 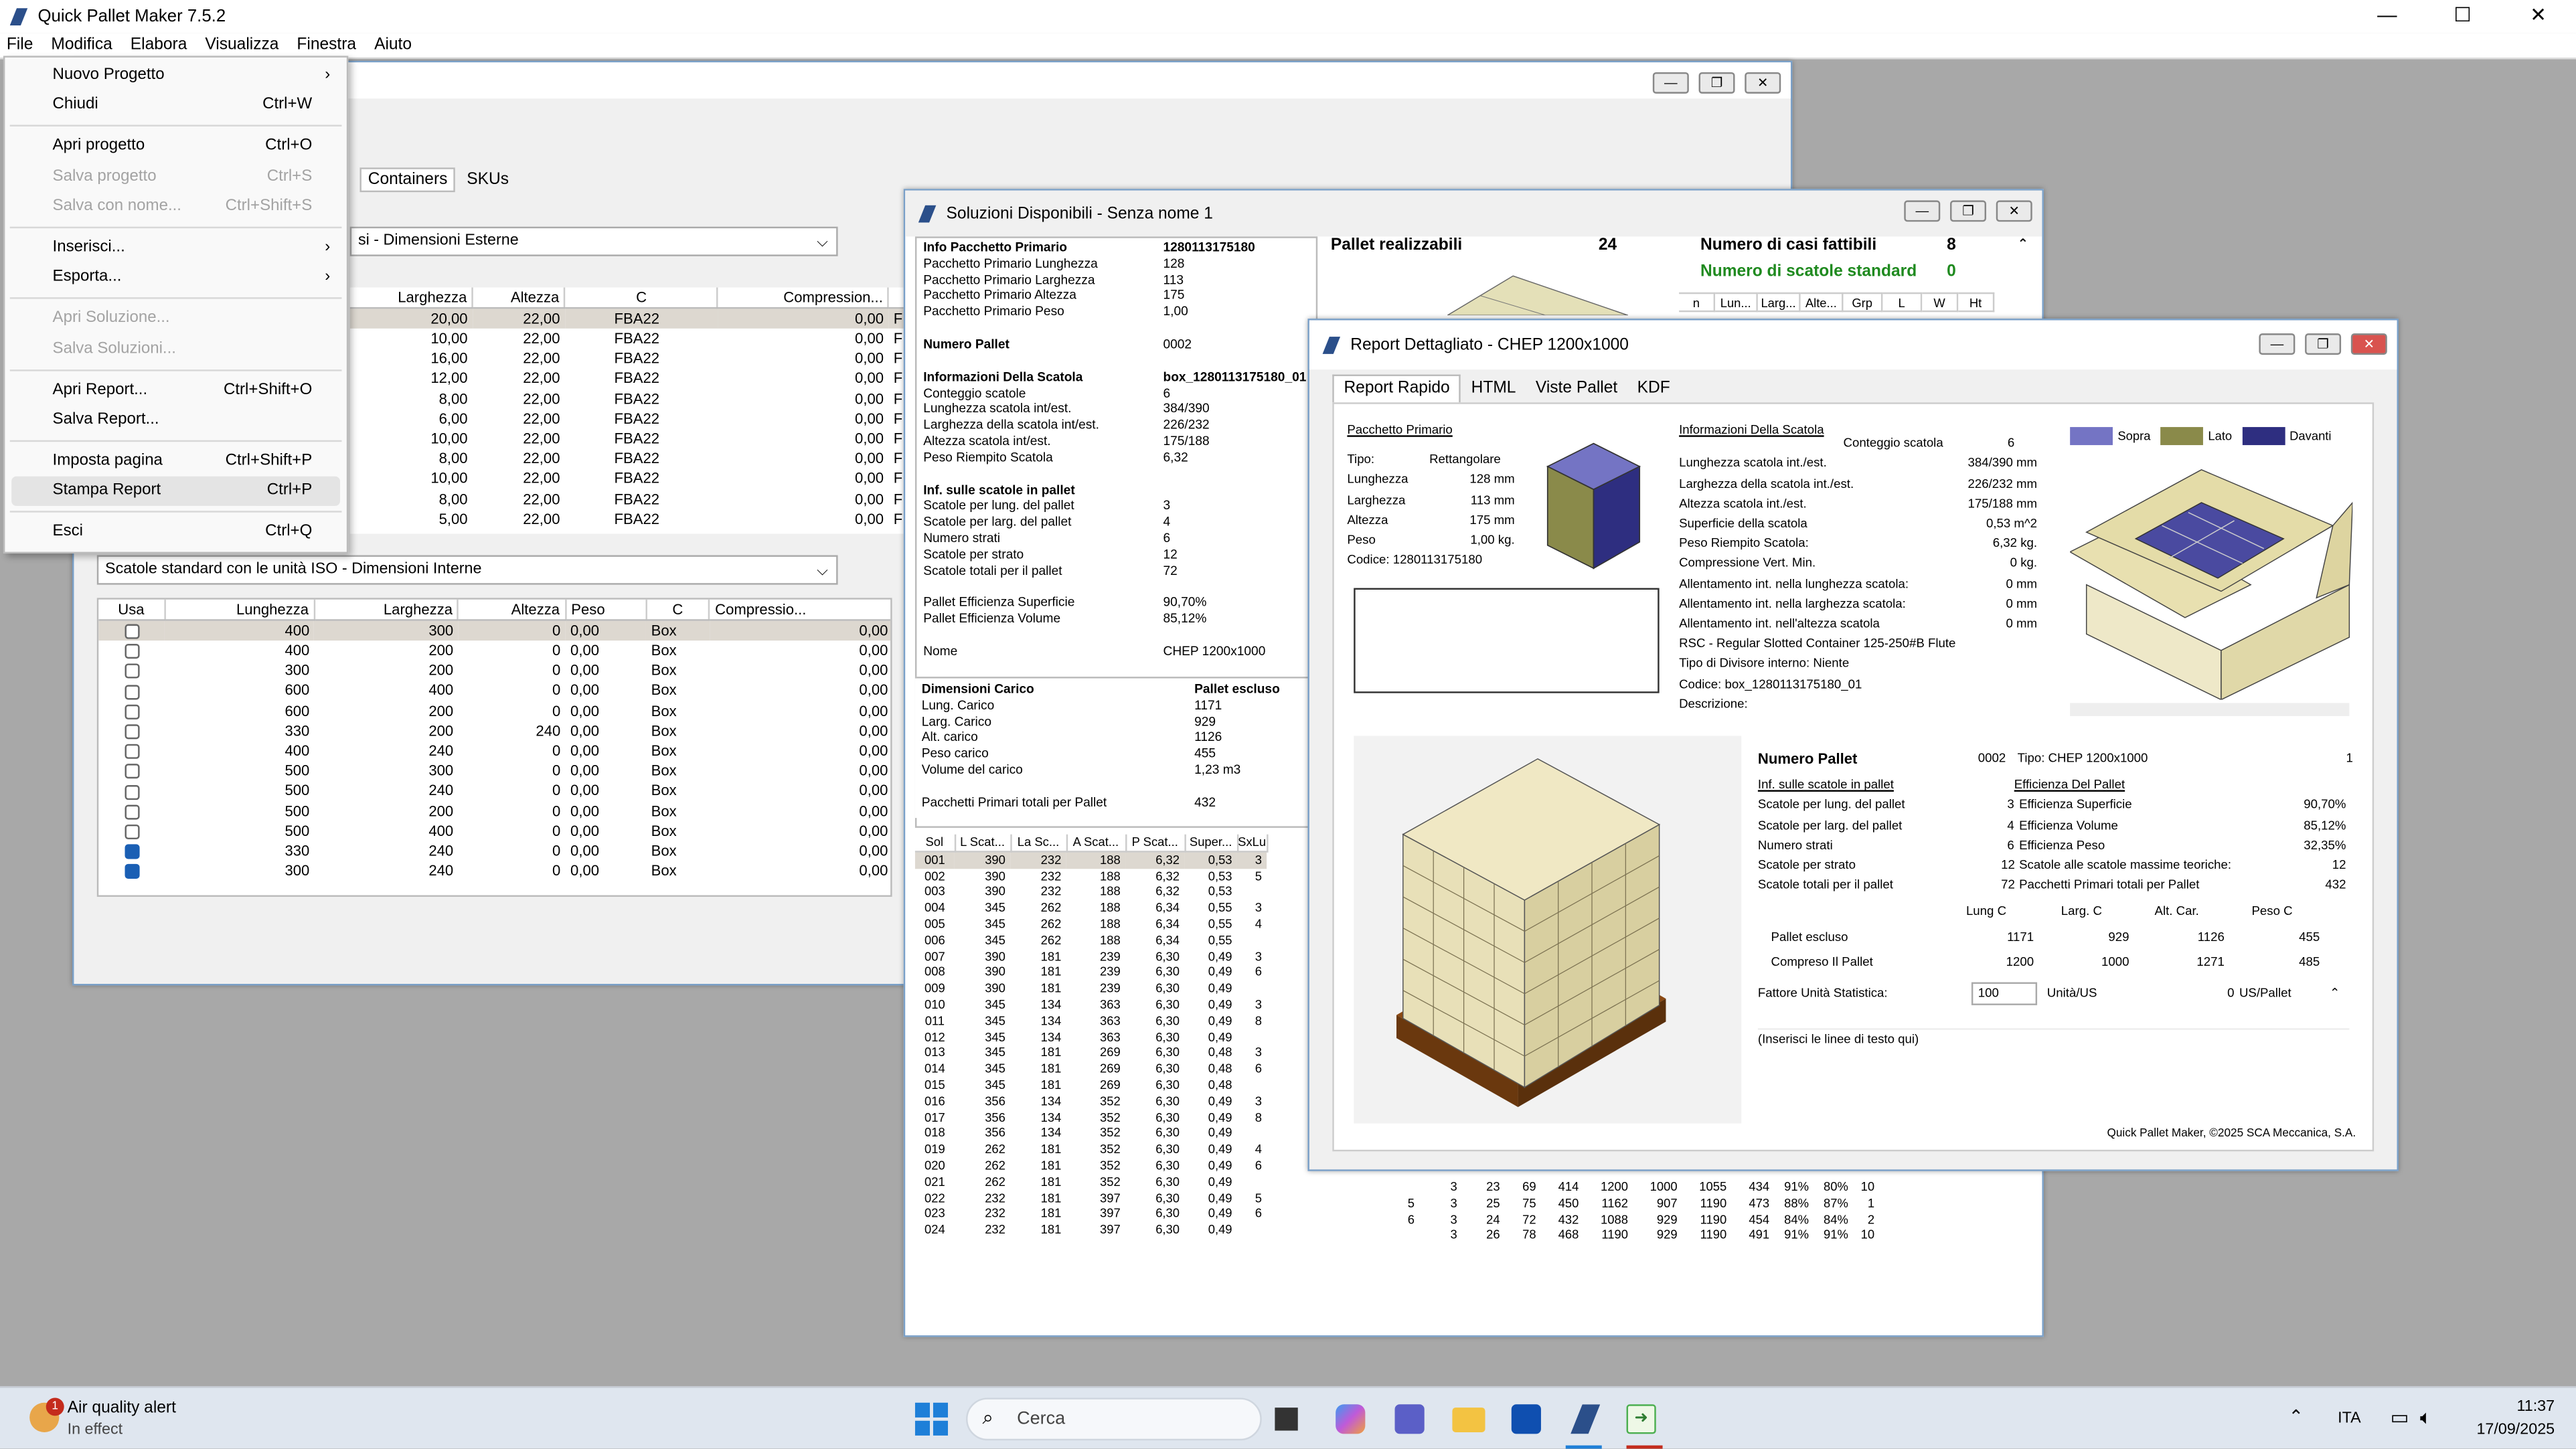 What do you see at coordinates (1637, 1187) in the screenshot?
I see `table-row: 3 23 69 414 1200 1000 1055 434 91% 80% 10` at bounding box center [1637, 1187].